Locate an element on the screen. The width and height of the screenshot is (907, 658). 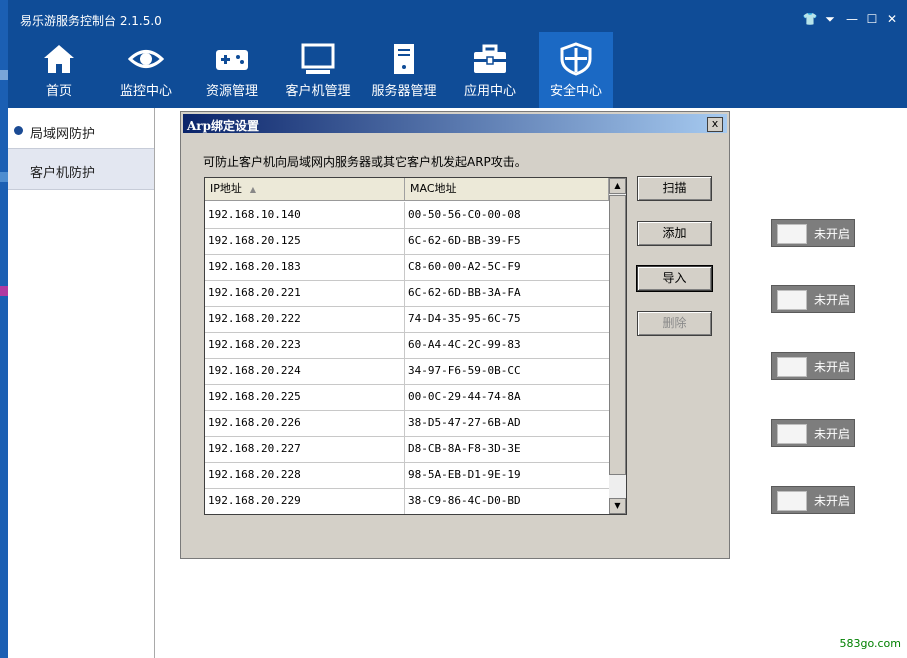
add-button: 添加 is located at coordinates (674, 233).